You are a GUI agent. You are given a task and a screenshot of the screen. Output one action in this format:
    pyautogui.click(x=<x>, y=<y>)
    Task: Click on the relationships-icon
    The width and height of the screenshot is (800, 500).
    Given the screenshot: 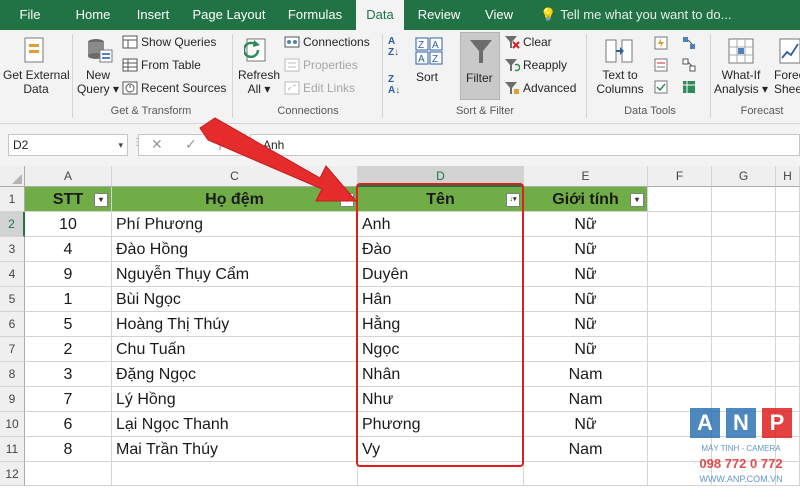 What is the action you would take?
    pyautogui.click(x=689, y=65)
    